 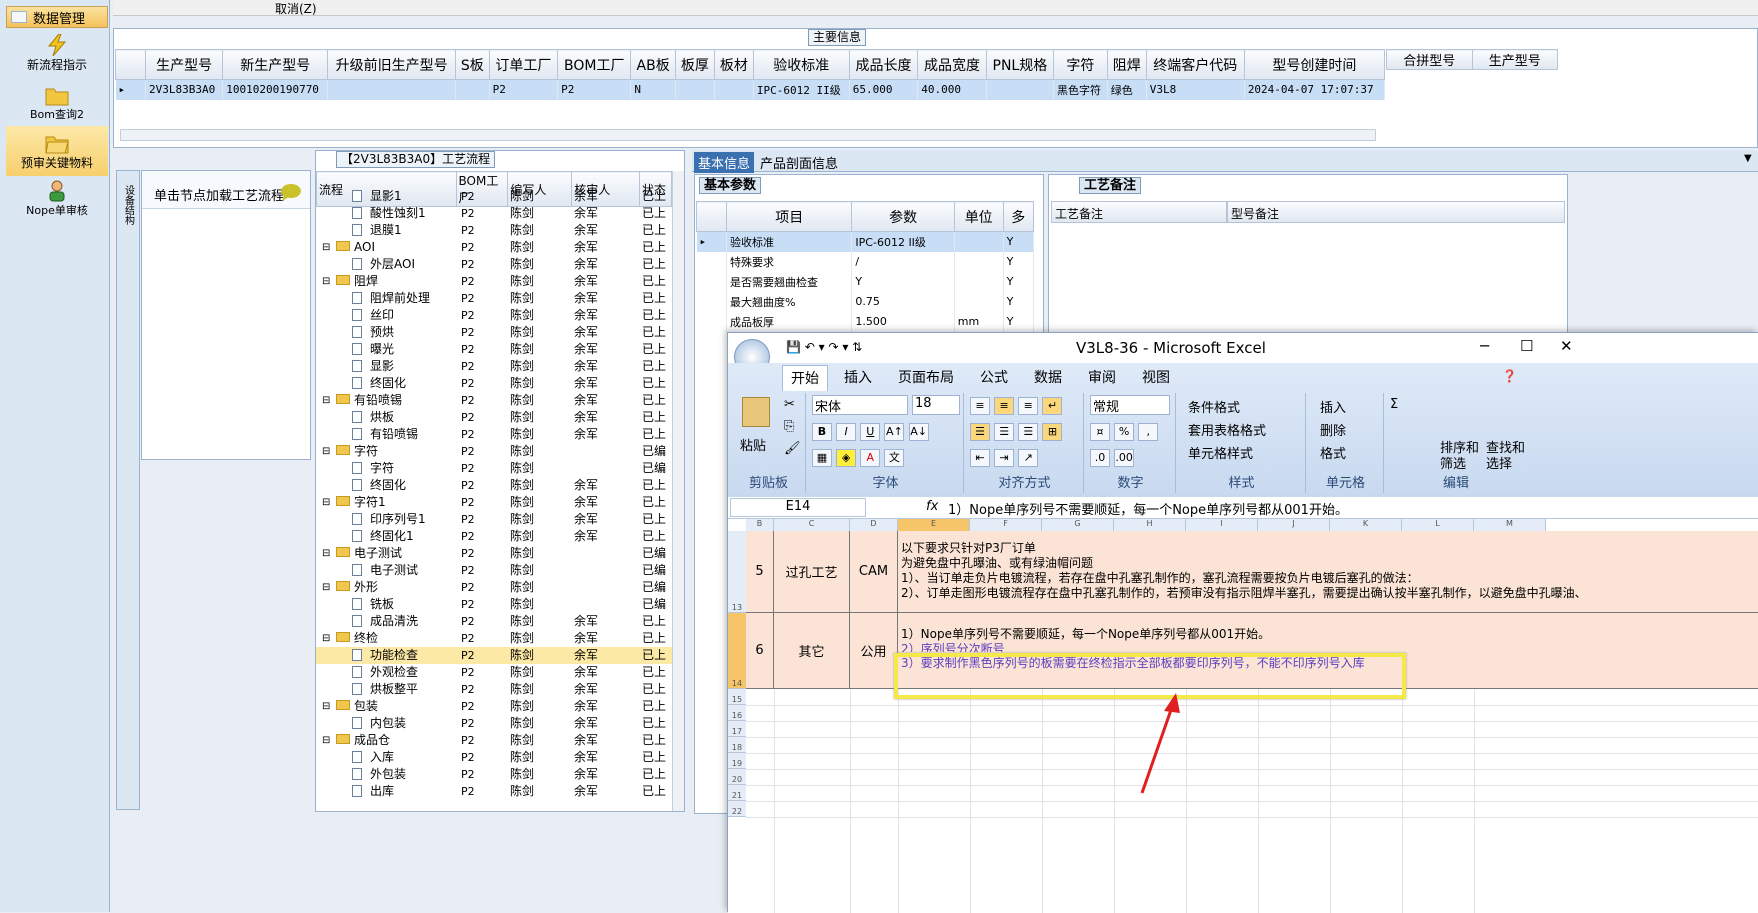 I want to click on tree-row: 外观检查 P2 陈剑 余军 已上, so click(x=494, y=672).